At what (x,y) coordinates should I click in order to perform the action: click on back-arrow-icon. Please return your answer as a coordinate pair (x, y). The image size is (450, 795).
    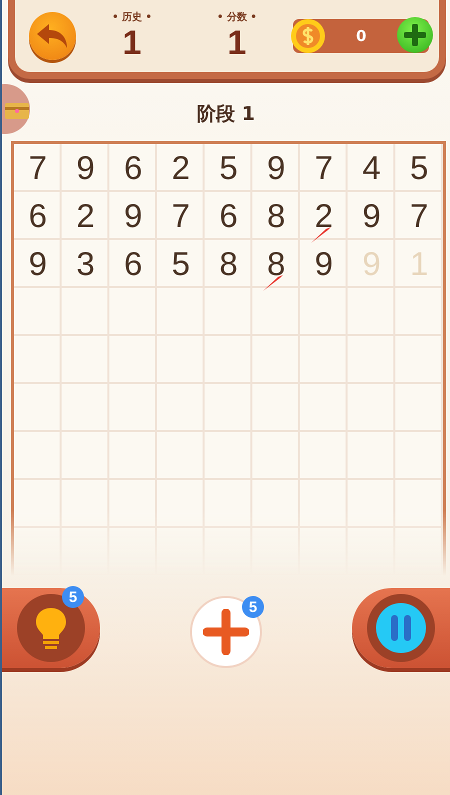
    Looking at the image, I should click on (52, 36).